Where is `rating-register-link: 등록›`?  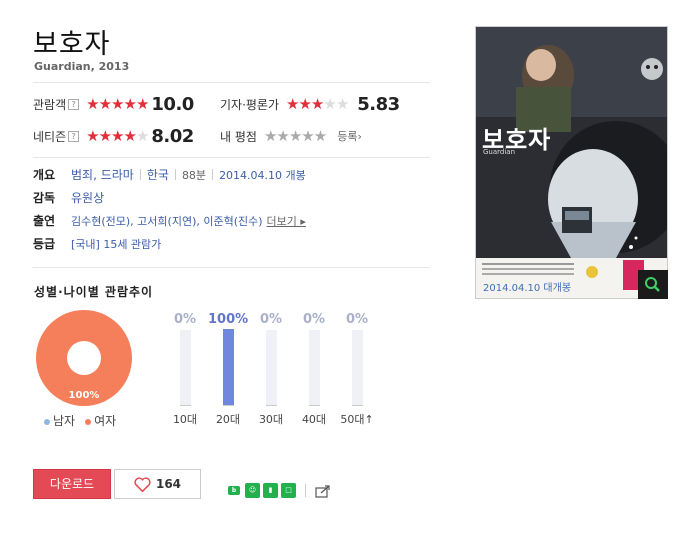 rating-register-link: 등록› is located at coordinates (349, 136).